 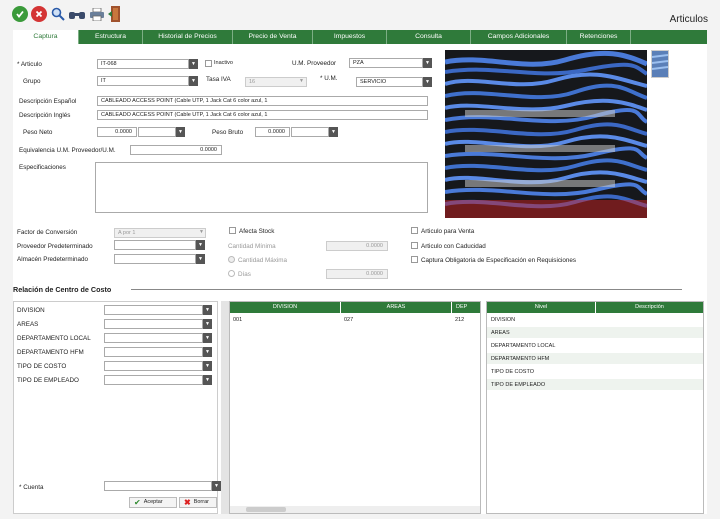 What do you see at coordinates (97, 15) in the screenshot?
I see `print-icon` at bounding box center [97, 15].